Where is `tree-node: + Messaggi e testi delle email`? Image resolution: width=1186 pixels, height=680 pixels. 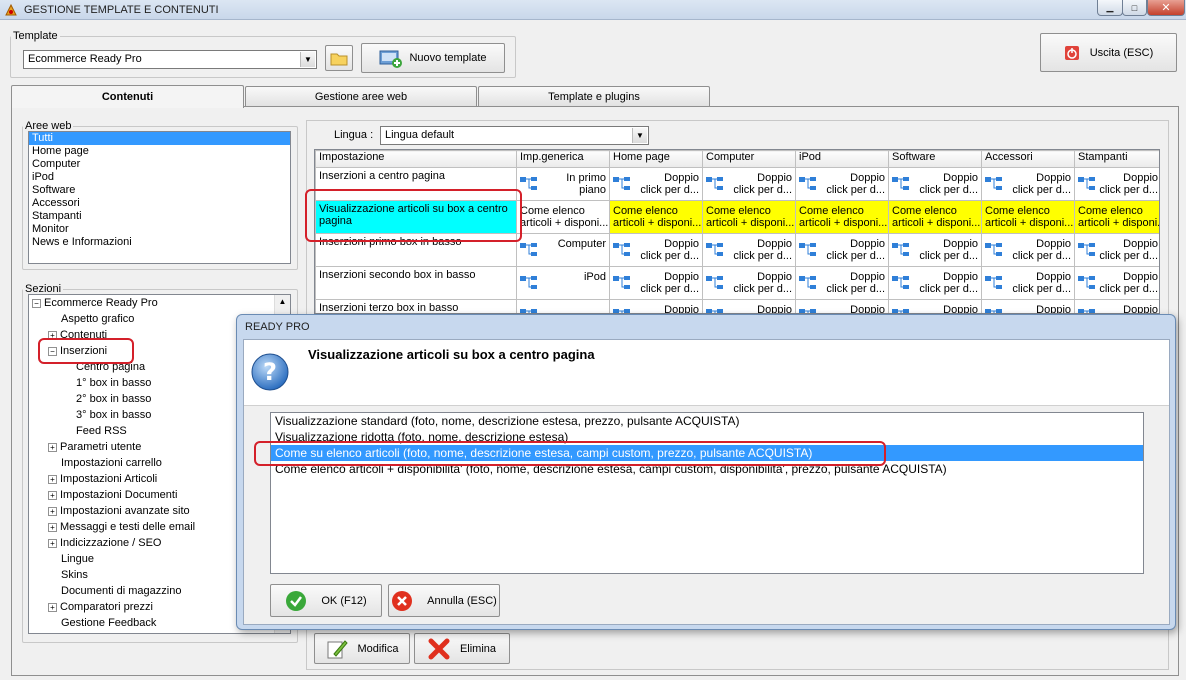
tree-node: + Messaggi e testi delle email is located at coordinates (121, 527).